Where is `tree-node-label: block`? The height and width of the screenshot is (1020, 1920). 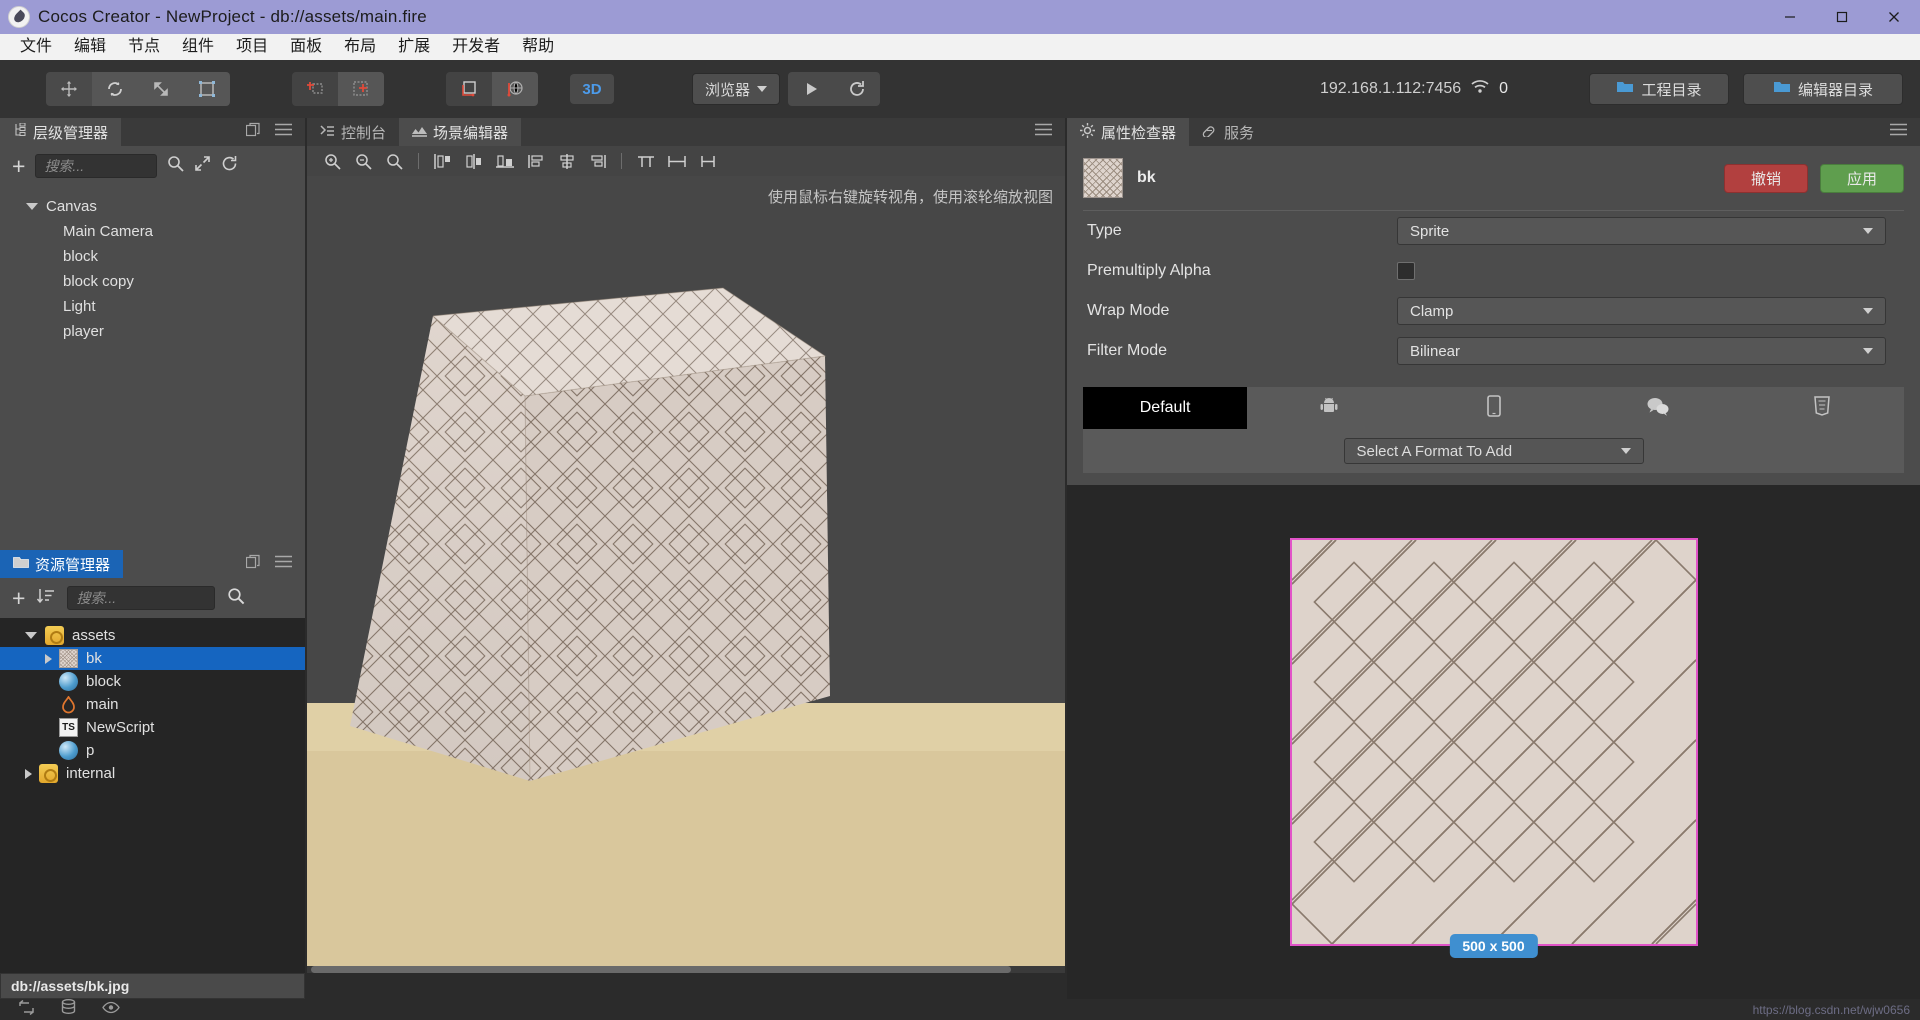
tree-node-label: block is located at coordinates (81, 256).